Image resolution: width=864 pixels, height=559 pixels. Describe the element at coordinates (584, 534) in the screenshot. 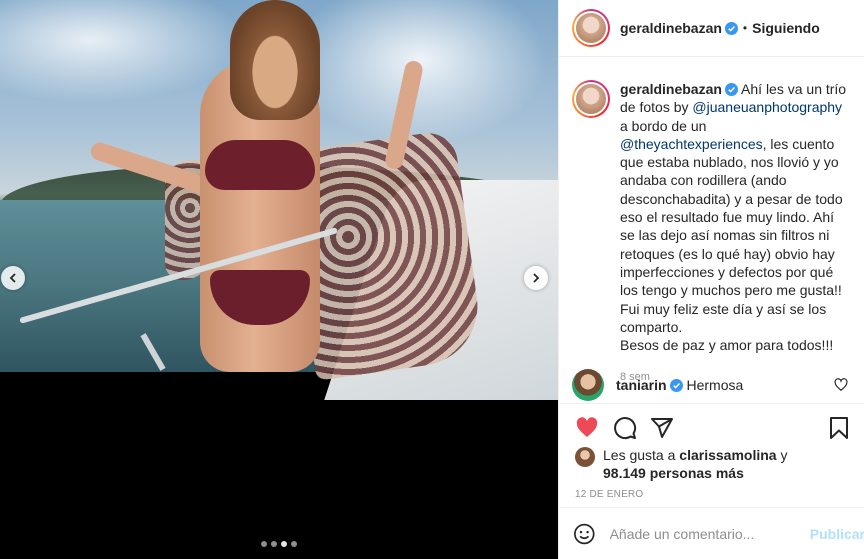

I see `emoji-icon` at that location.